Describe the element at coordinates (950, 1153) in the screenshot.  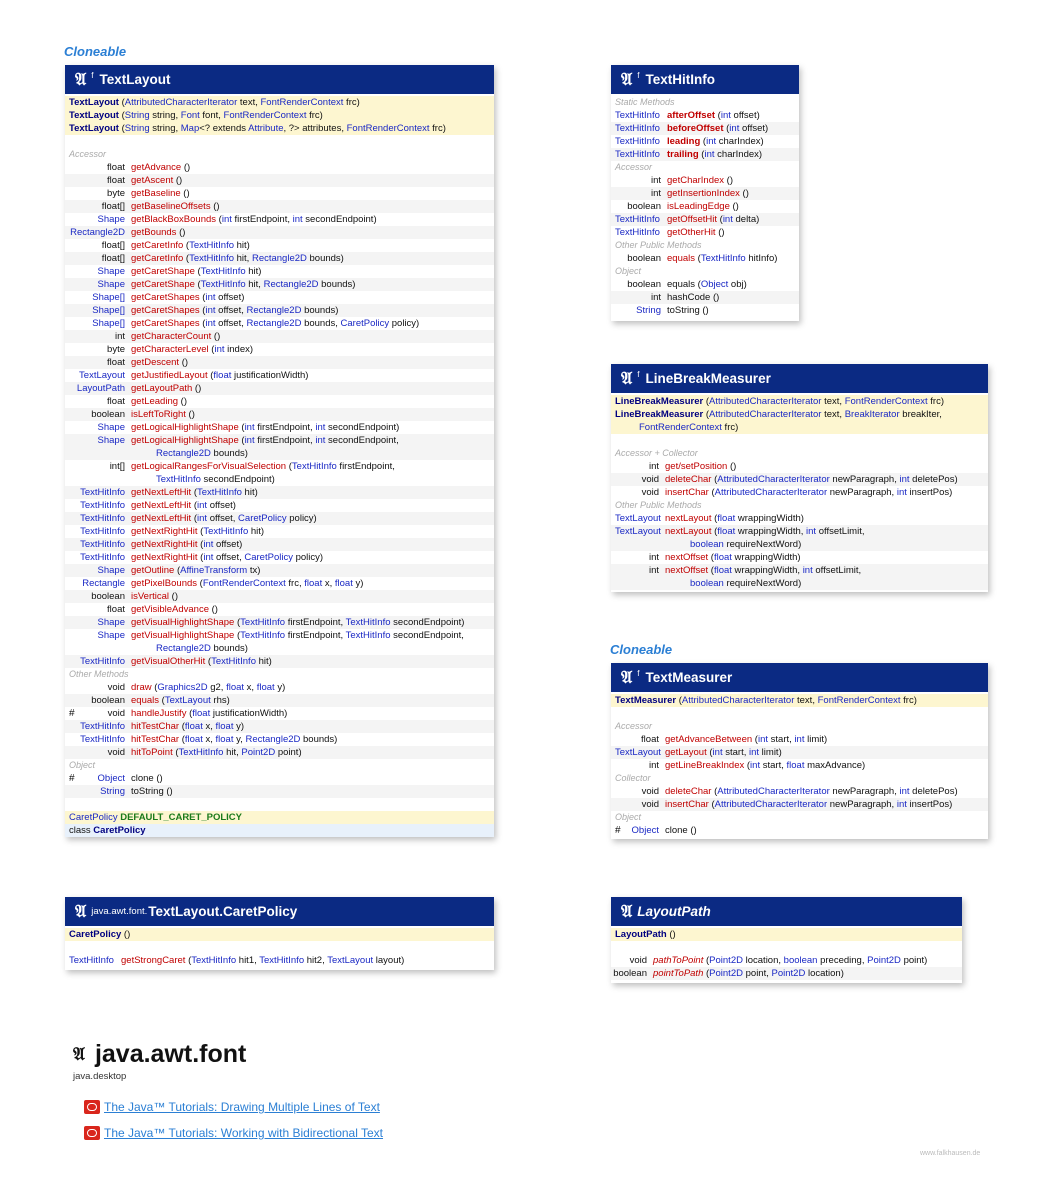
I see `credit-text: www.falkhausen.de` at that location.